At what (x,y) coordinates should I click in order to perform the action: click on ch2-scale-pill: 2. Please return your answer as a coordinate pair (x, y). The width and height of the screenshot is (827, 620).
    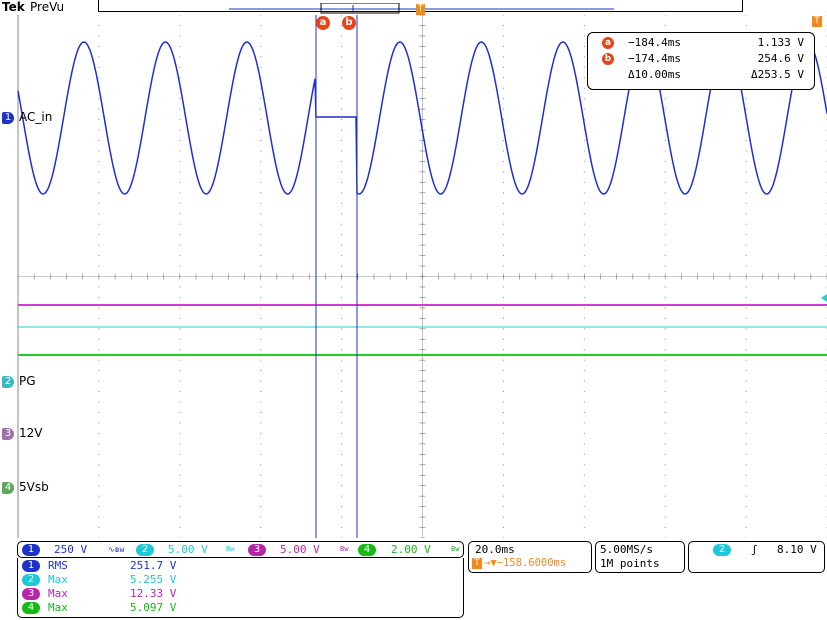
    Looking at the image, I should click on (145, 550).